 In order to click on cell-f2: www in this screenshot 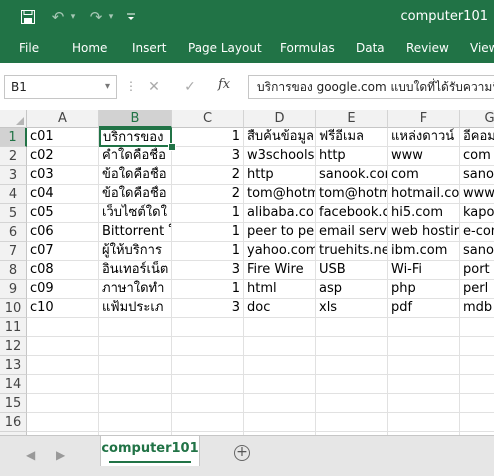, I will do `click(424, 156)`.